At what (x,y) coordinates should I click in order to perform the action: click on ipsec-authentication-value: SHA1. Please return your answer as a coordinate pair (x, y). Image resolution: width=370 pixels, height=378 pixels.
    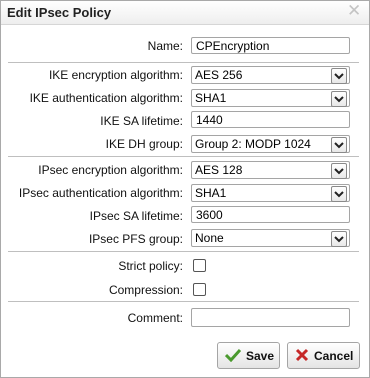
    Looking at the image, I should click on (211, 193).